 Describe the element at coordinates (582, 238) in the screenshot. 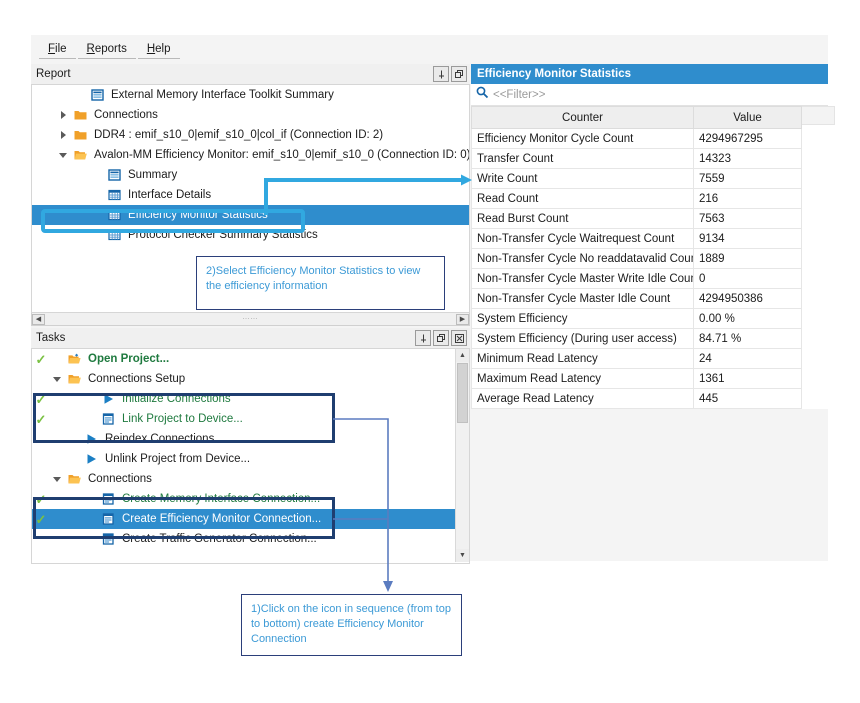

I see `cell-counter: Non-Transfer Cycle Waitrequest Count` at that location.